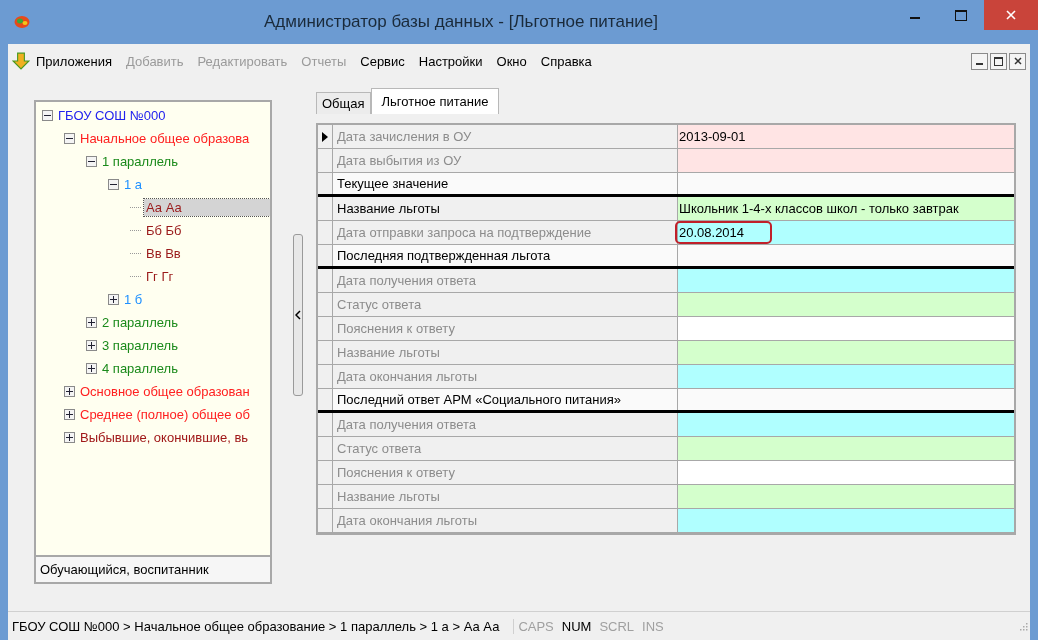  I want to click on splitter-handle, so click(298, 315).